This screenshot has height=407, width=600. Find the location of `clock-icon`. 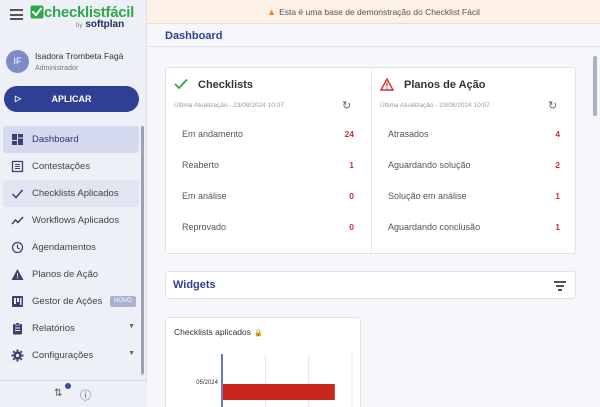

clock-icon is located at coordinates (17, 247).